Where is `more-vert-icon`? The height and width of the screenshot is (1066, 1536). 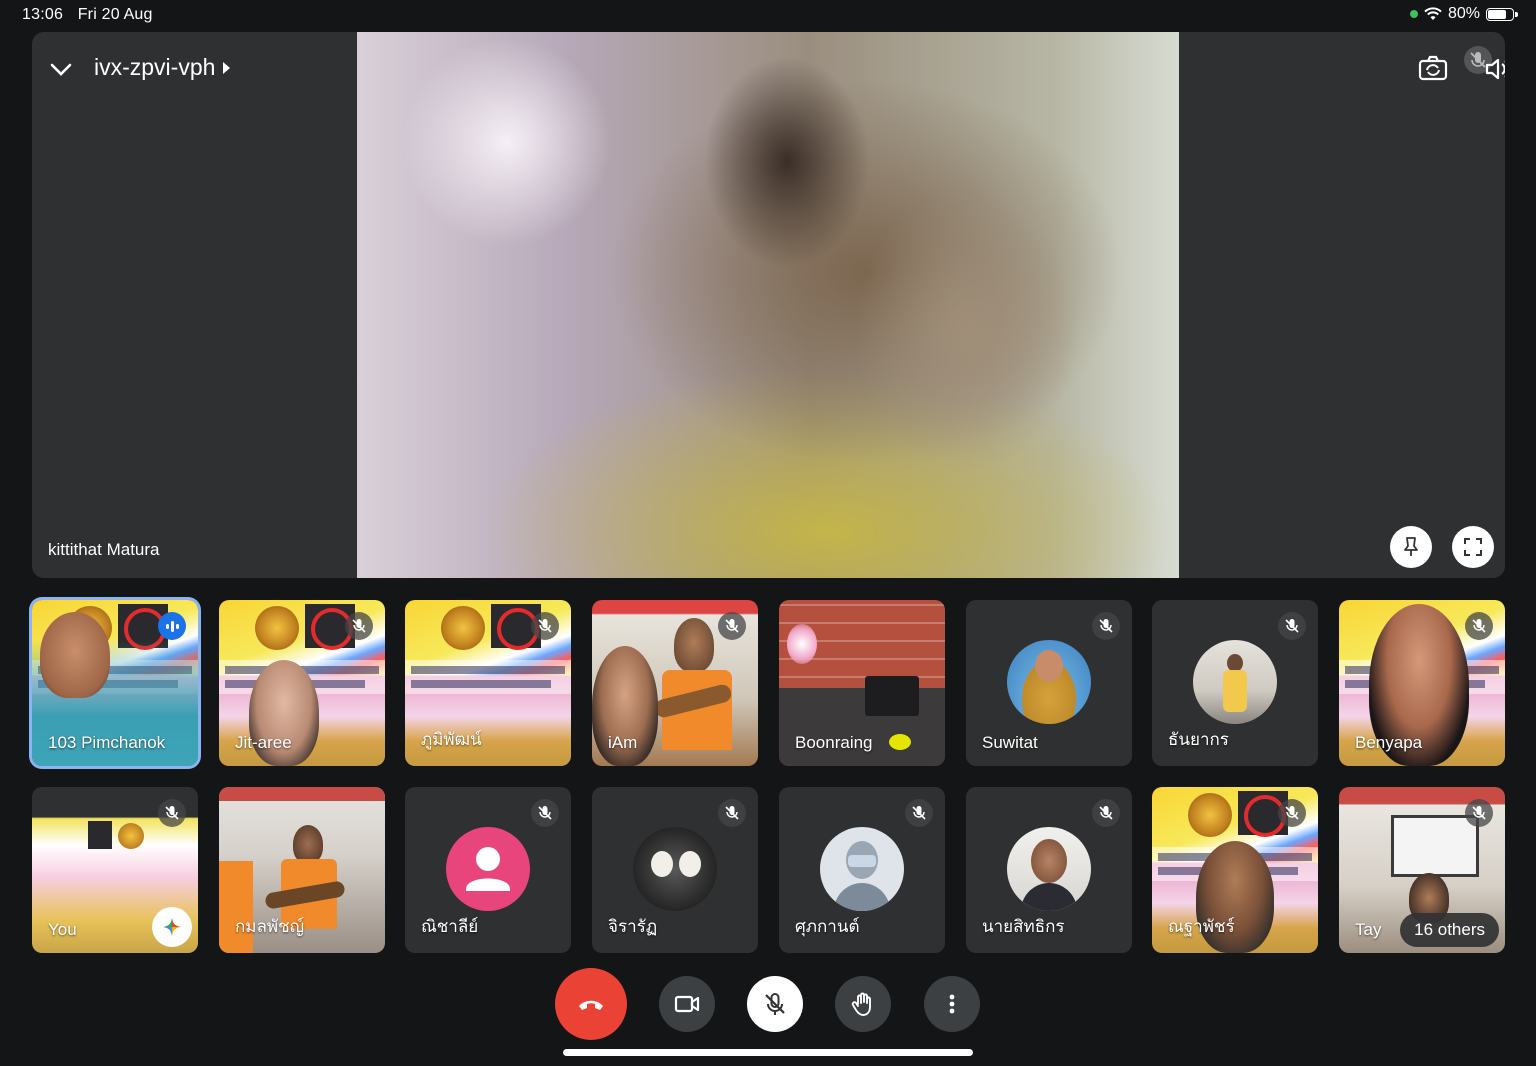 more-vert-icon is located at coordinates (952, 1004).